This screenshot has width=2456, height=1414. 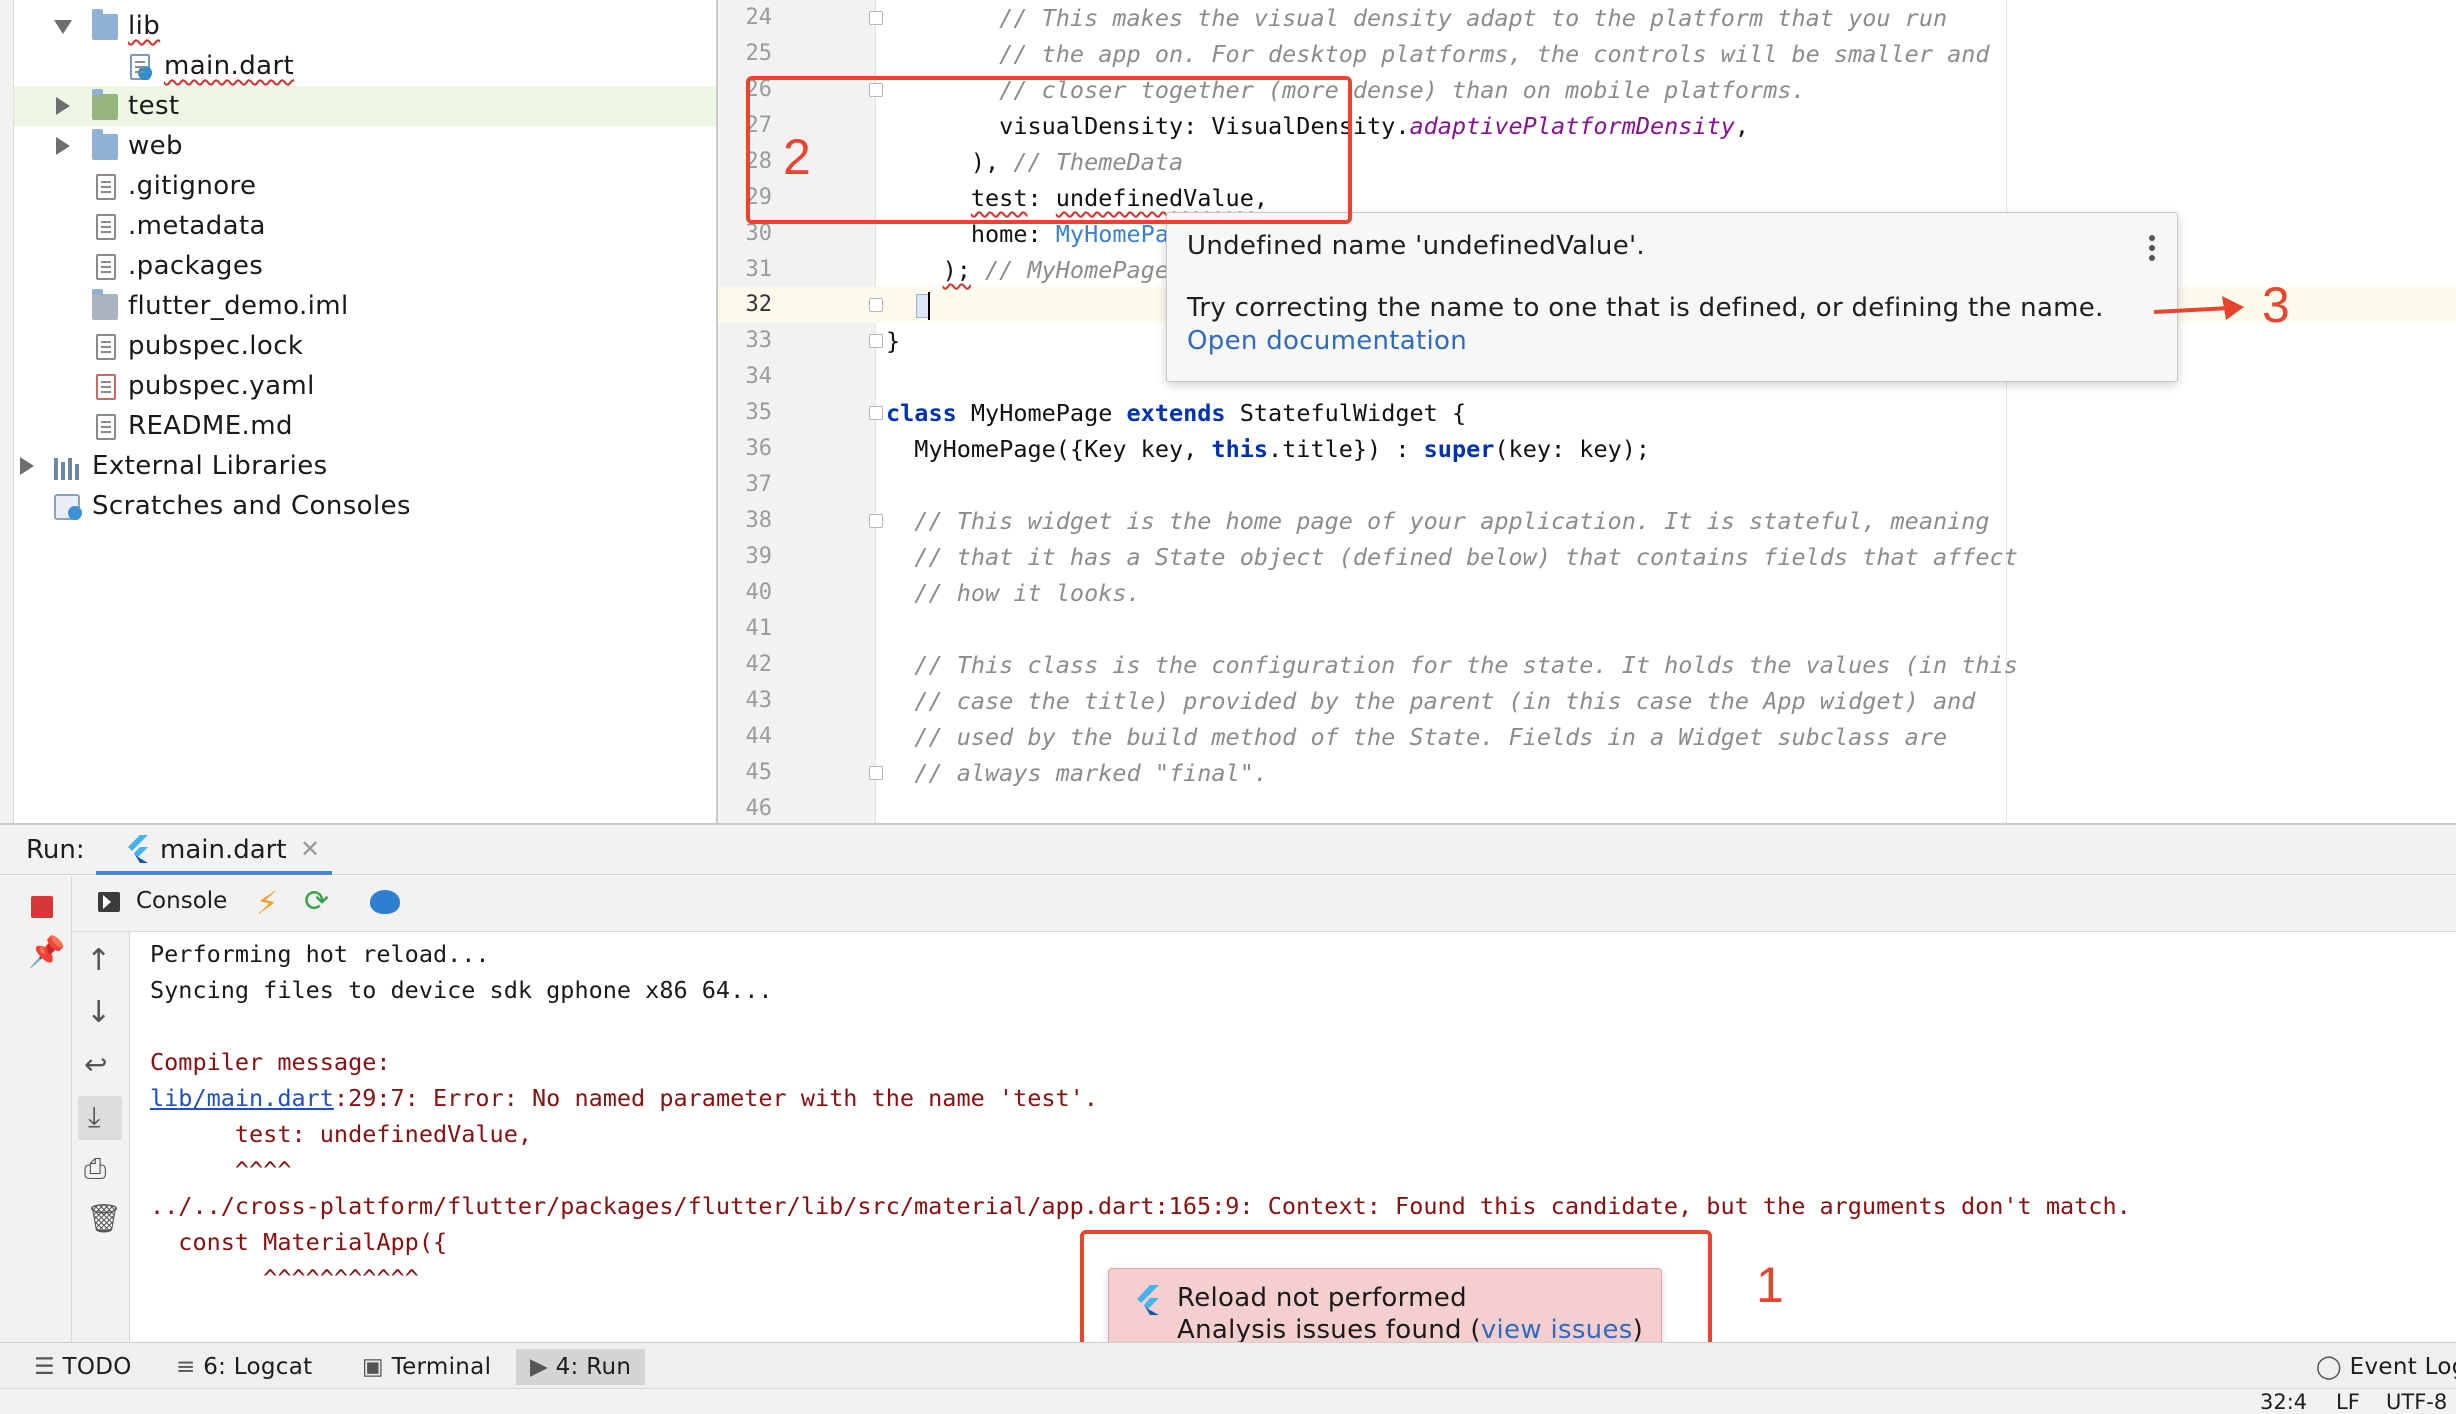 I want to click on tool-window-todo: ☰ TODO, so click(x=83, y=1367).